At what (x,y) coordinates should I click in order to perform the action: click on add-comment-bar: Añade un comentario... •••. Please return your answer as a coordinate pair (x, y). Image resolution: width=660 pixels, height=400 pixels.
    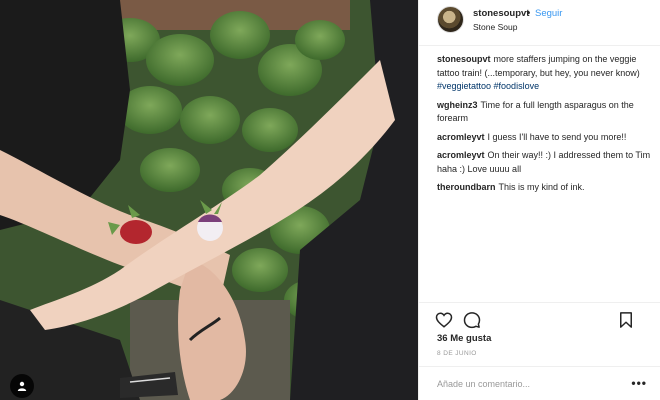
    Looking at the image, I should click on (539, 383).